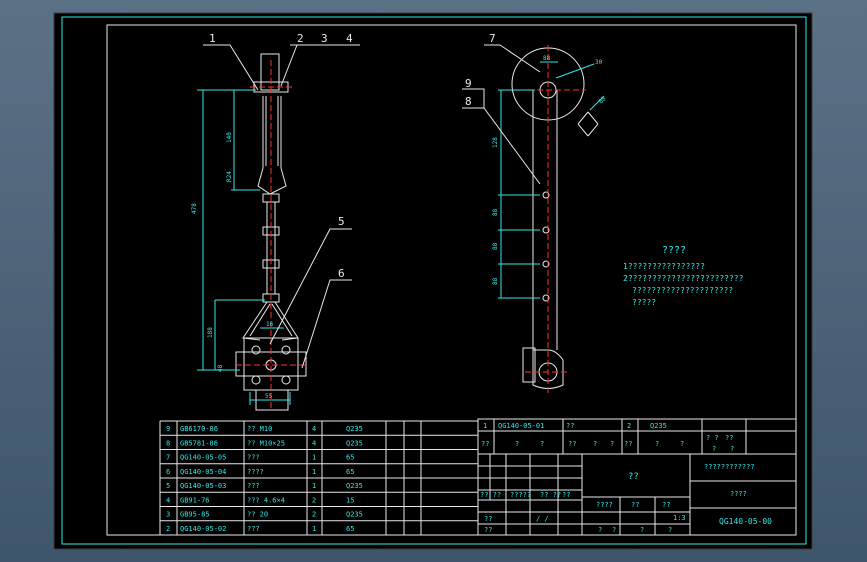 The image size is (867, 562). What do you see at coordinates (682, 444) in the screenshot?
I see `tb-header-8: ?` at bounding box center [682, 444].